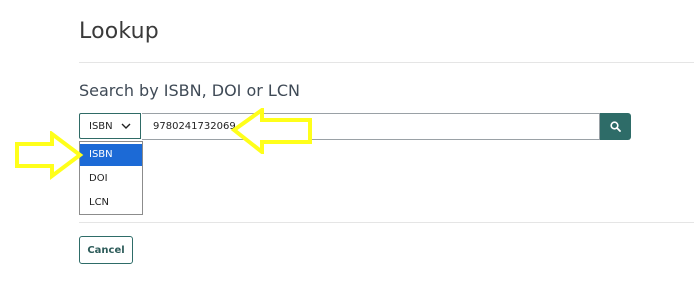  I want to click on search-type-dropdown: ISBN DOI LCN, so click(111, 178).